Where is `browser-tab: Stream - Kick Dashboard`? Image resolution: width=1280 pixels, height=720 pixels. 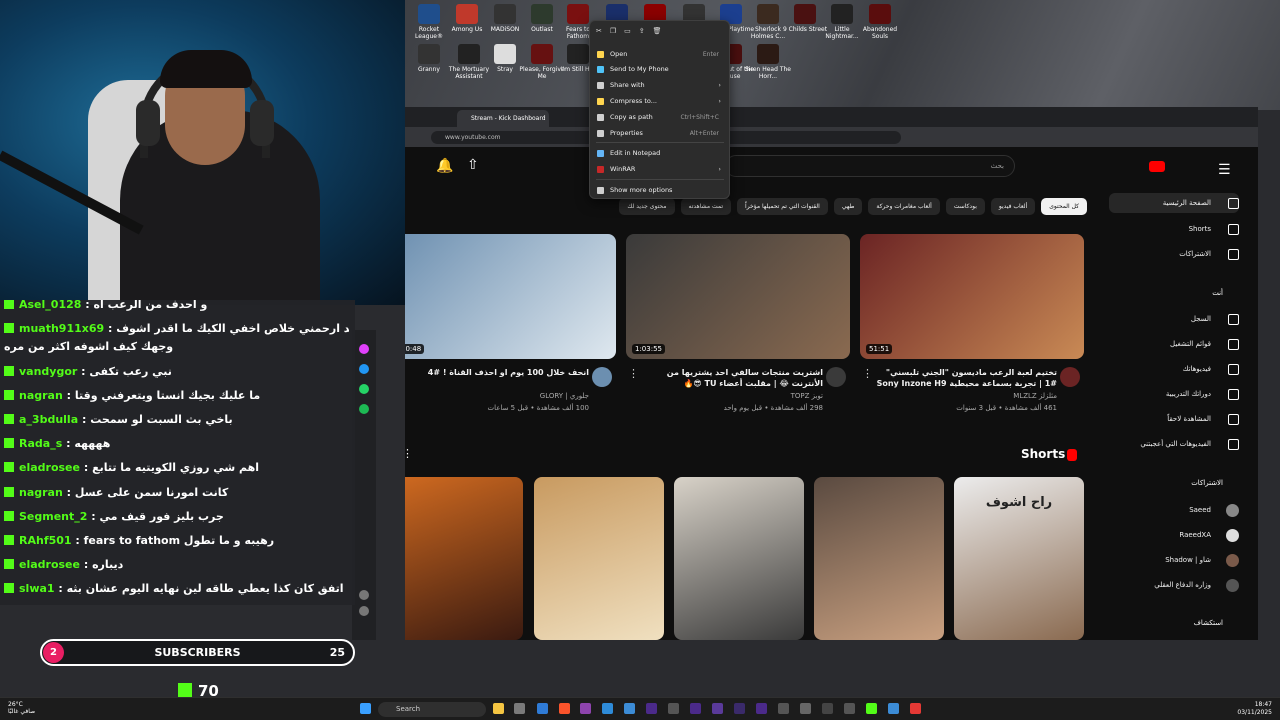
browser-tab: Stream - Kick Dashboard is located at coordinates (503, 118).